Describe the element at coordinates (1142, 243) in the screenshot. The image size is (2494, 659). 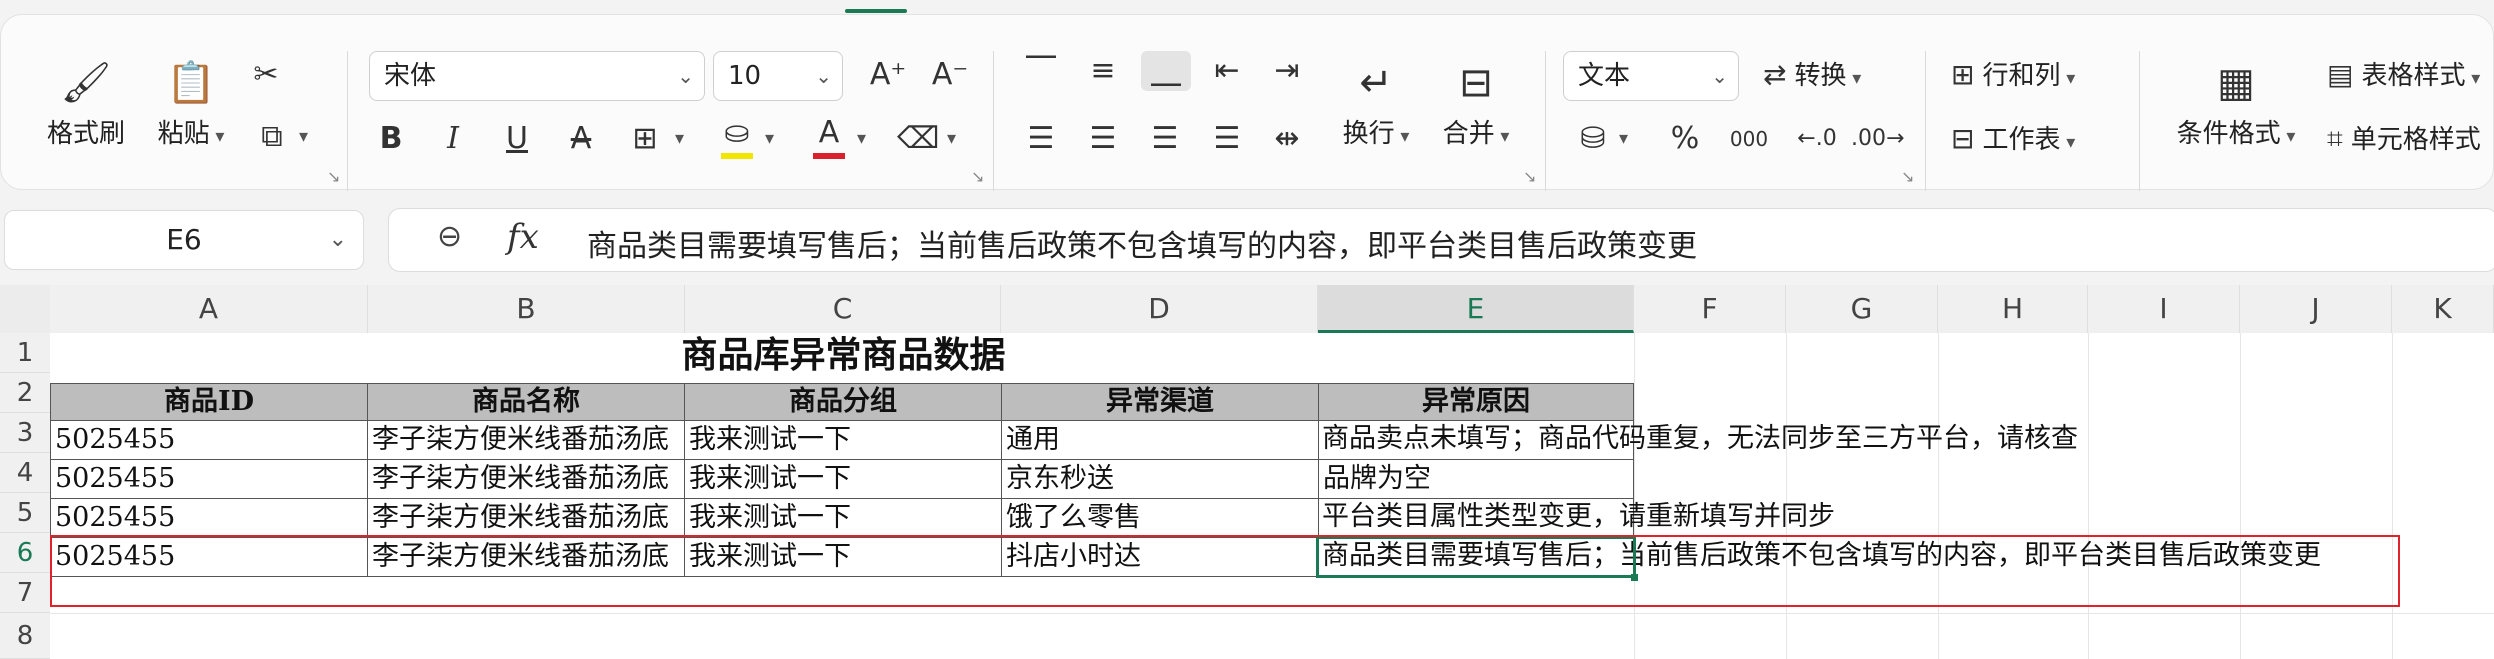
I see `formula-content: 商品类目需要填写售后；当前售后政策不包含填写的内容，即平台类目售后政策变更` at that location.